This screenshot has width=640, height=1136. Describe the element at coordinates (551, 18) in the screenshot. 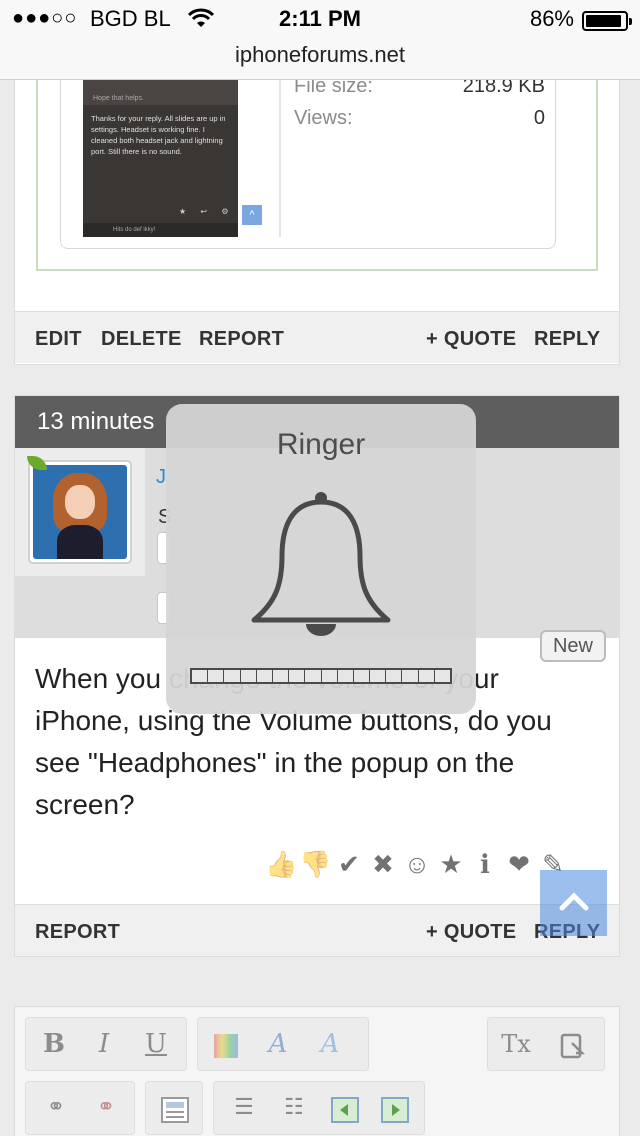

I see `battery-percent: 86%` at that location.